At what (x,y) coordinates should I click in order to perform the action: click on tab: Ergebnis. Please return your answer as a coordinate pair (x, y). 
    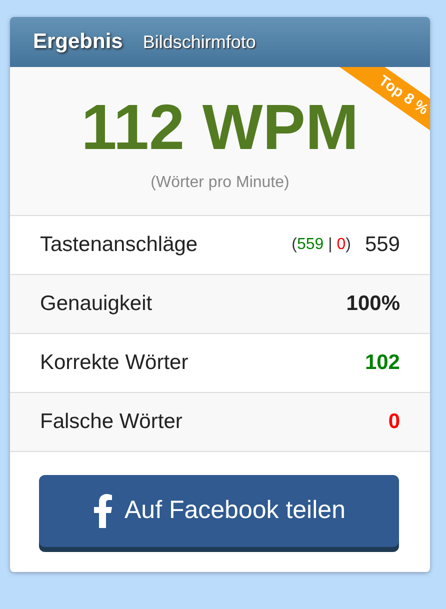
    Looking at the image, I should click on (78, 42).